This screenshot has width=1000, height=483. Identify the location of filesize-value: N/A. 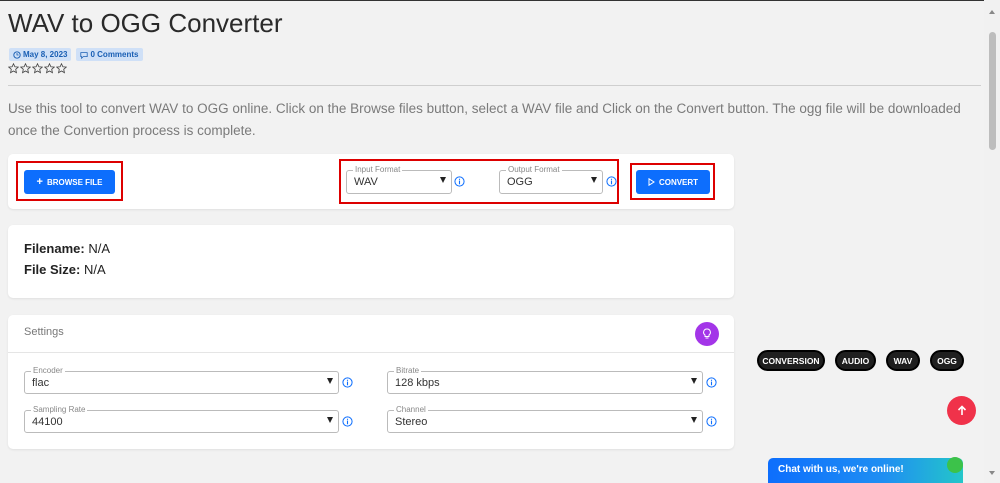
(94, 269).